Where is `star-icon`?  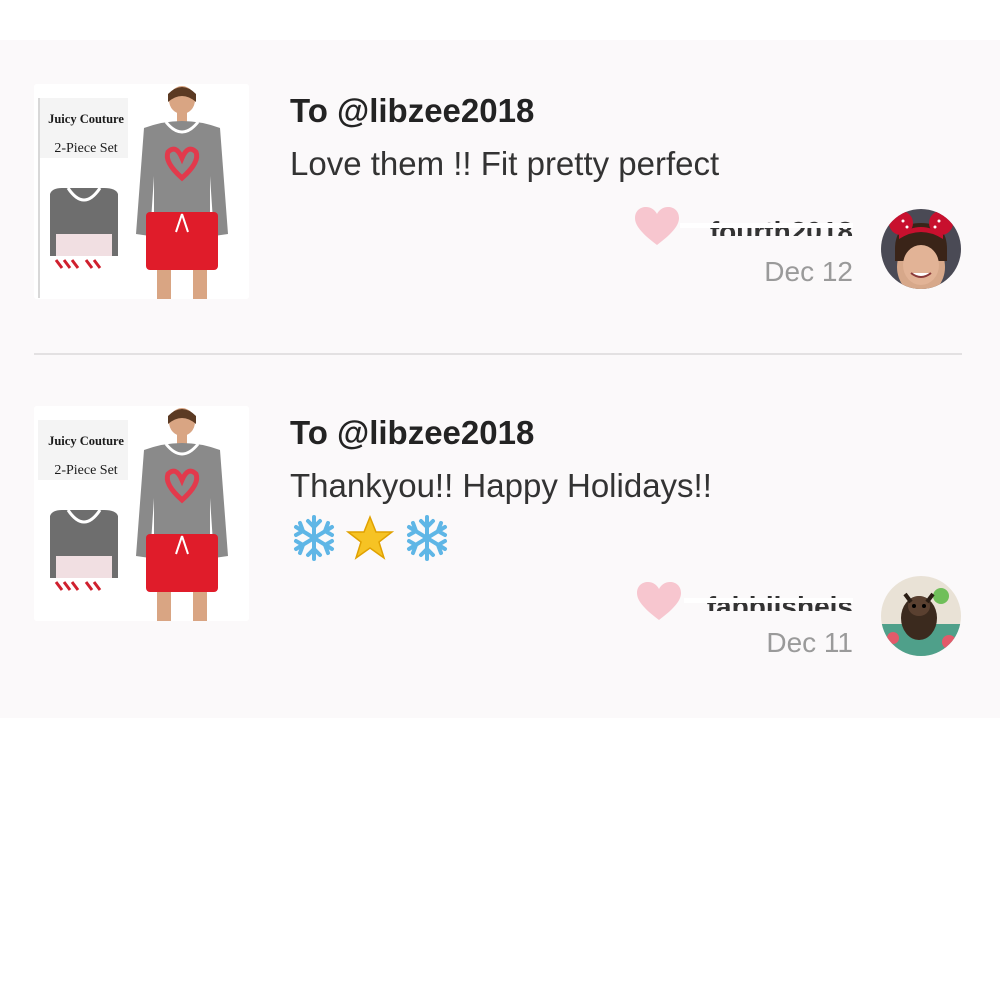 star-icon is located at coordinates (370, 537).